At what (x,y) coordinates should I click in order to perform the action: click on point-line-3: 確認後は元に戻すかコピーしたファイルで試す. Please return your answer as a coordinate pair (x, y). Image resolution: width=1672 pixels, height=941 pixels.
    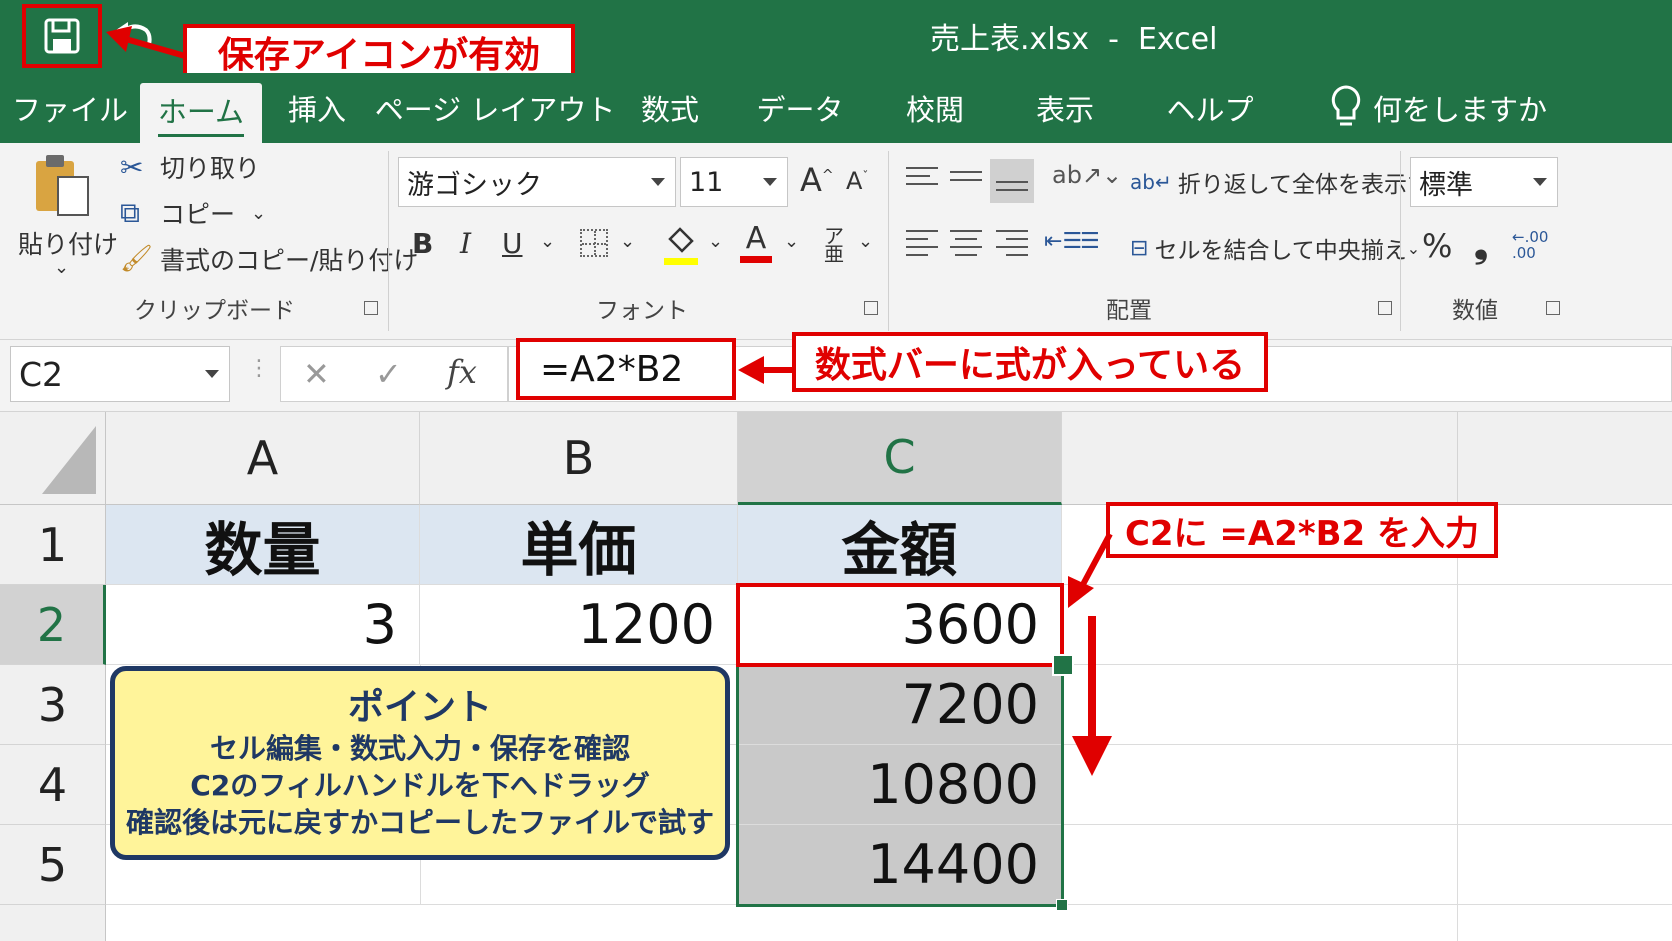
    Looking at the image, I should click on (419, 822).